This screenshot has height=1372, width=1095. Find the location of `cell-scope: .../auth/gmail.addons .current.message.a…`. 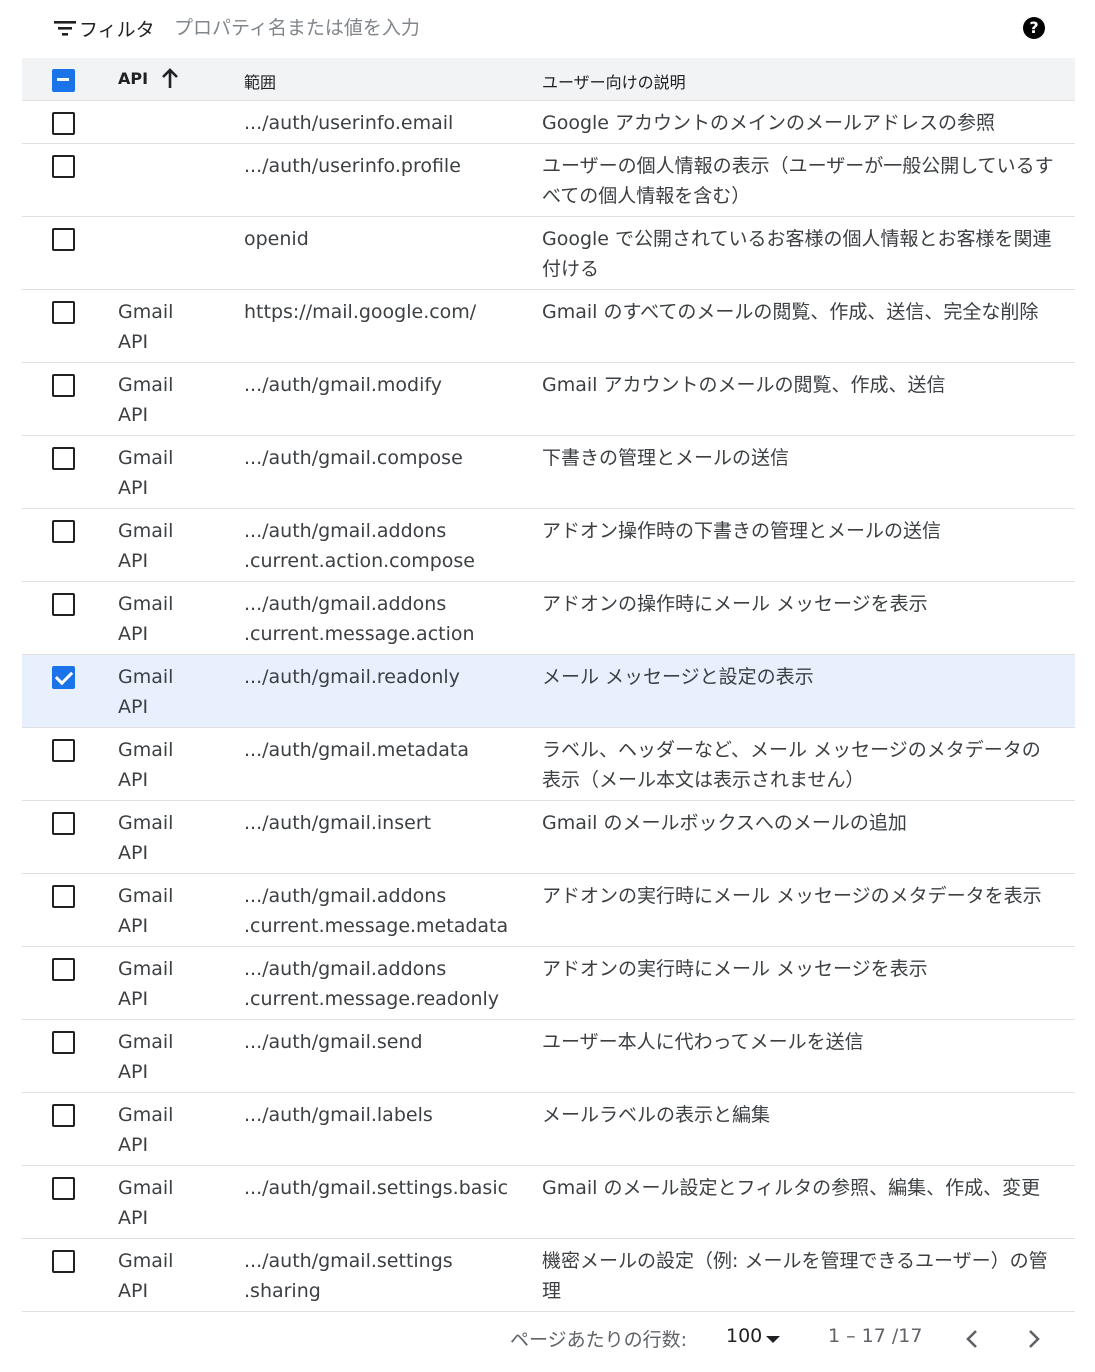

cell-scope: .../auth/gmail.addons .current.message.a… is located at coordinates (359, 619).